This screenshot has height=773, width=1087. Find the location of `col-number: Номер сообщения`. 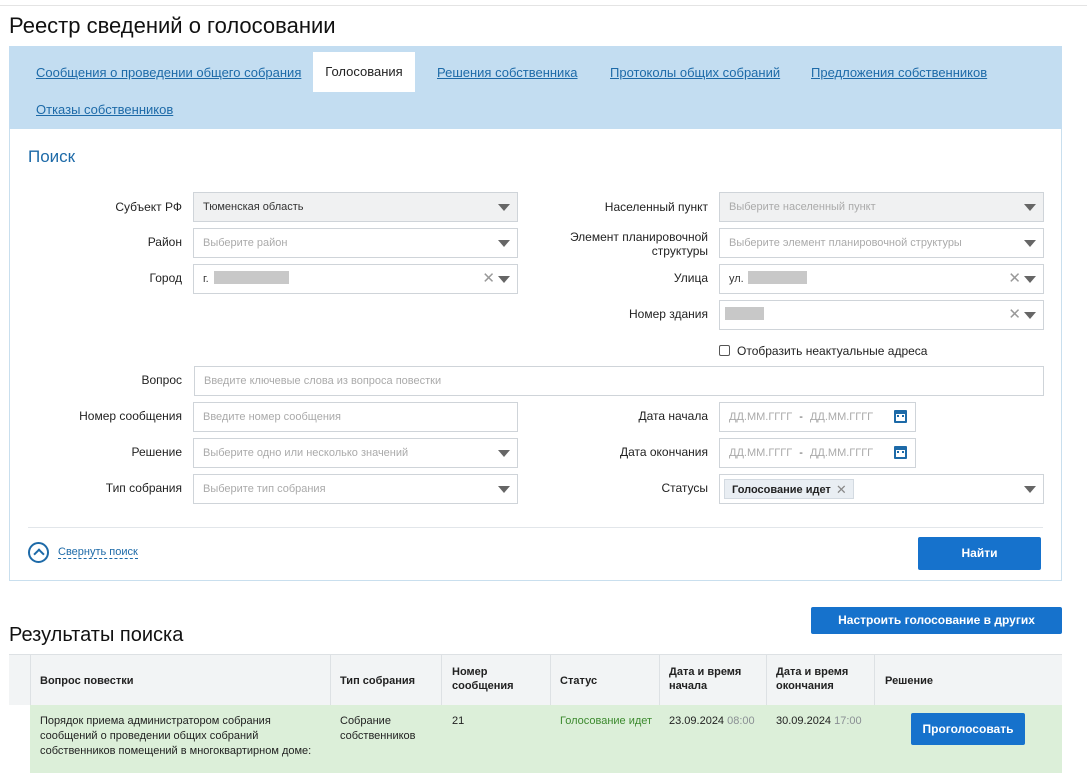

col-number: Номер сообщения is located at coordinates (483, 679).